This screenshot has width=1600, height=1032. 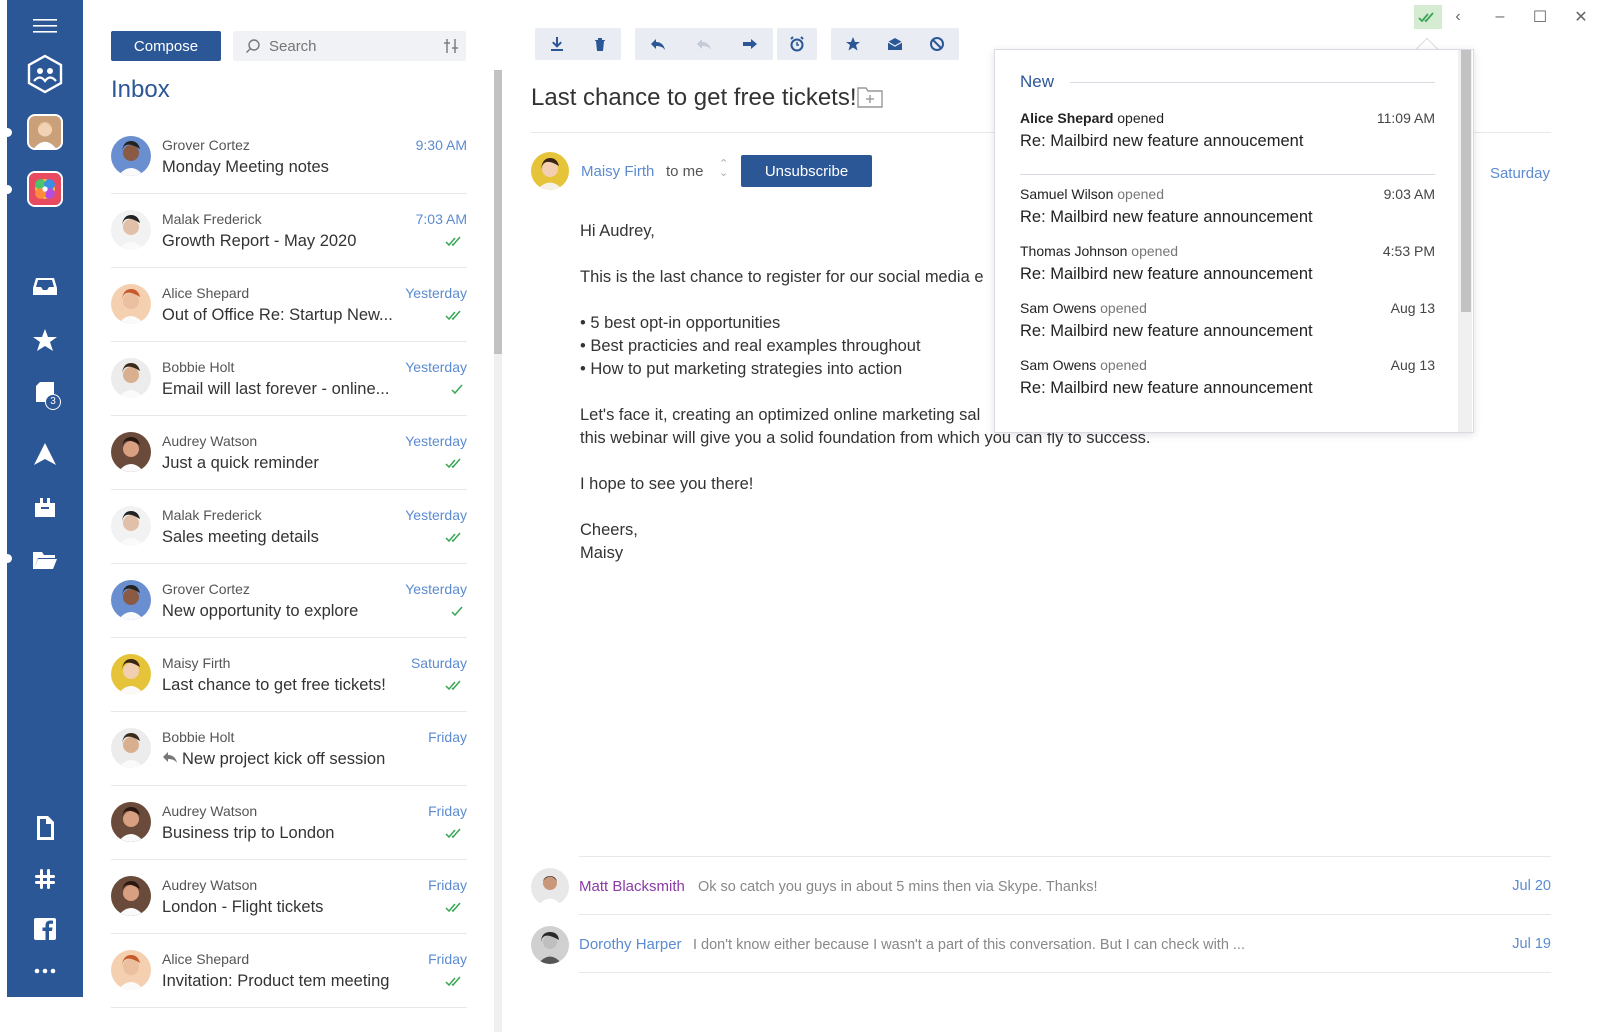 I want to click on toolbar-group-reply, so click(x=704, y=44).